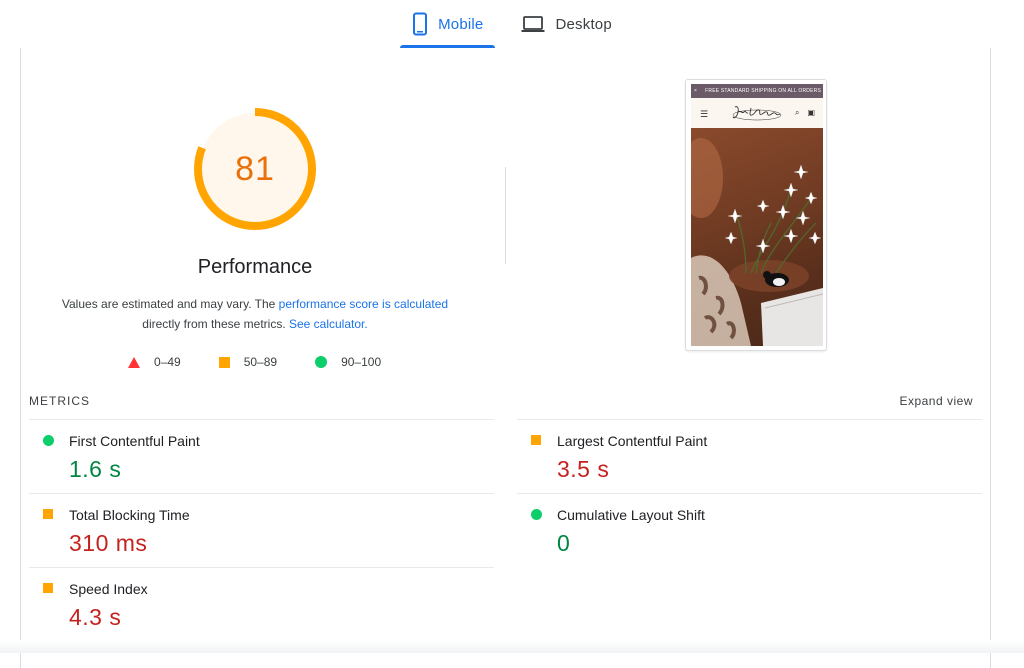 The height and width of the screenshot is (668, 1024). Describe the element at coordinates (167, 362) in the screenshot. I see `legend-fail-range: 0–49` at that location.